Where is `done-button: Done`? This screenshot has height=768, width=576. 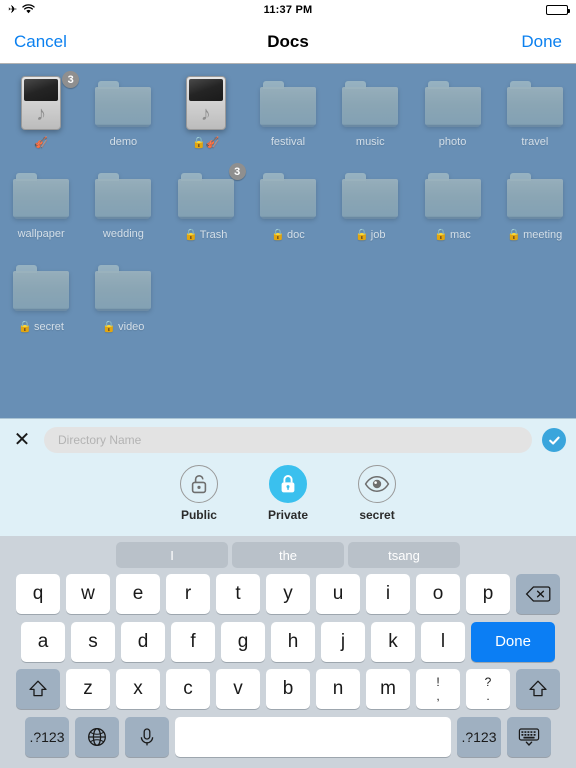 done-button: Done is located at coordinates (541, 42).